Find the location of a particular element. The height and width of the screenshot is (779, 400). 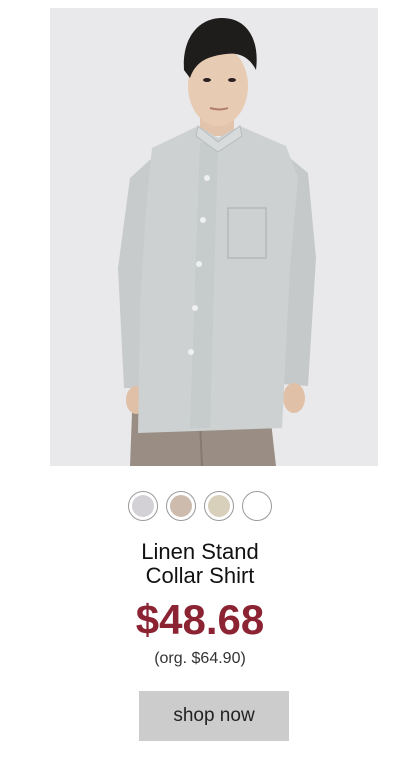

color-swatch-ecru is located at coordinates (219, 506).